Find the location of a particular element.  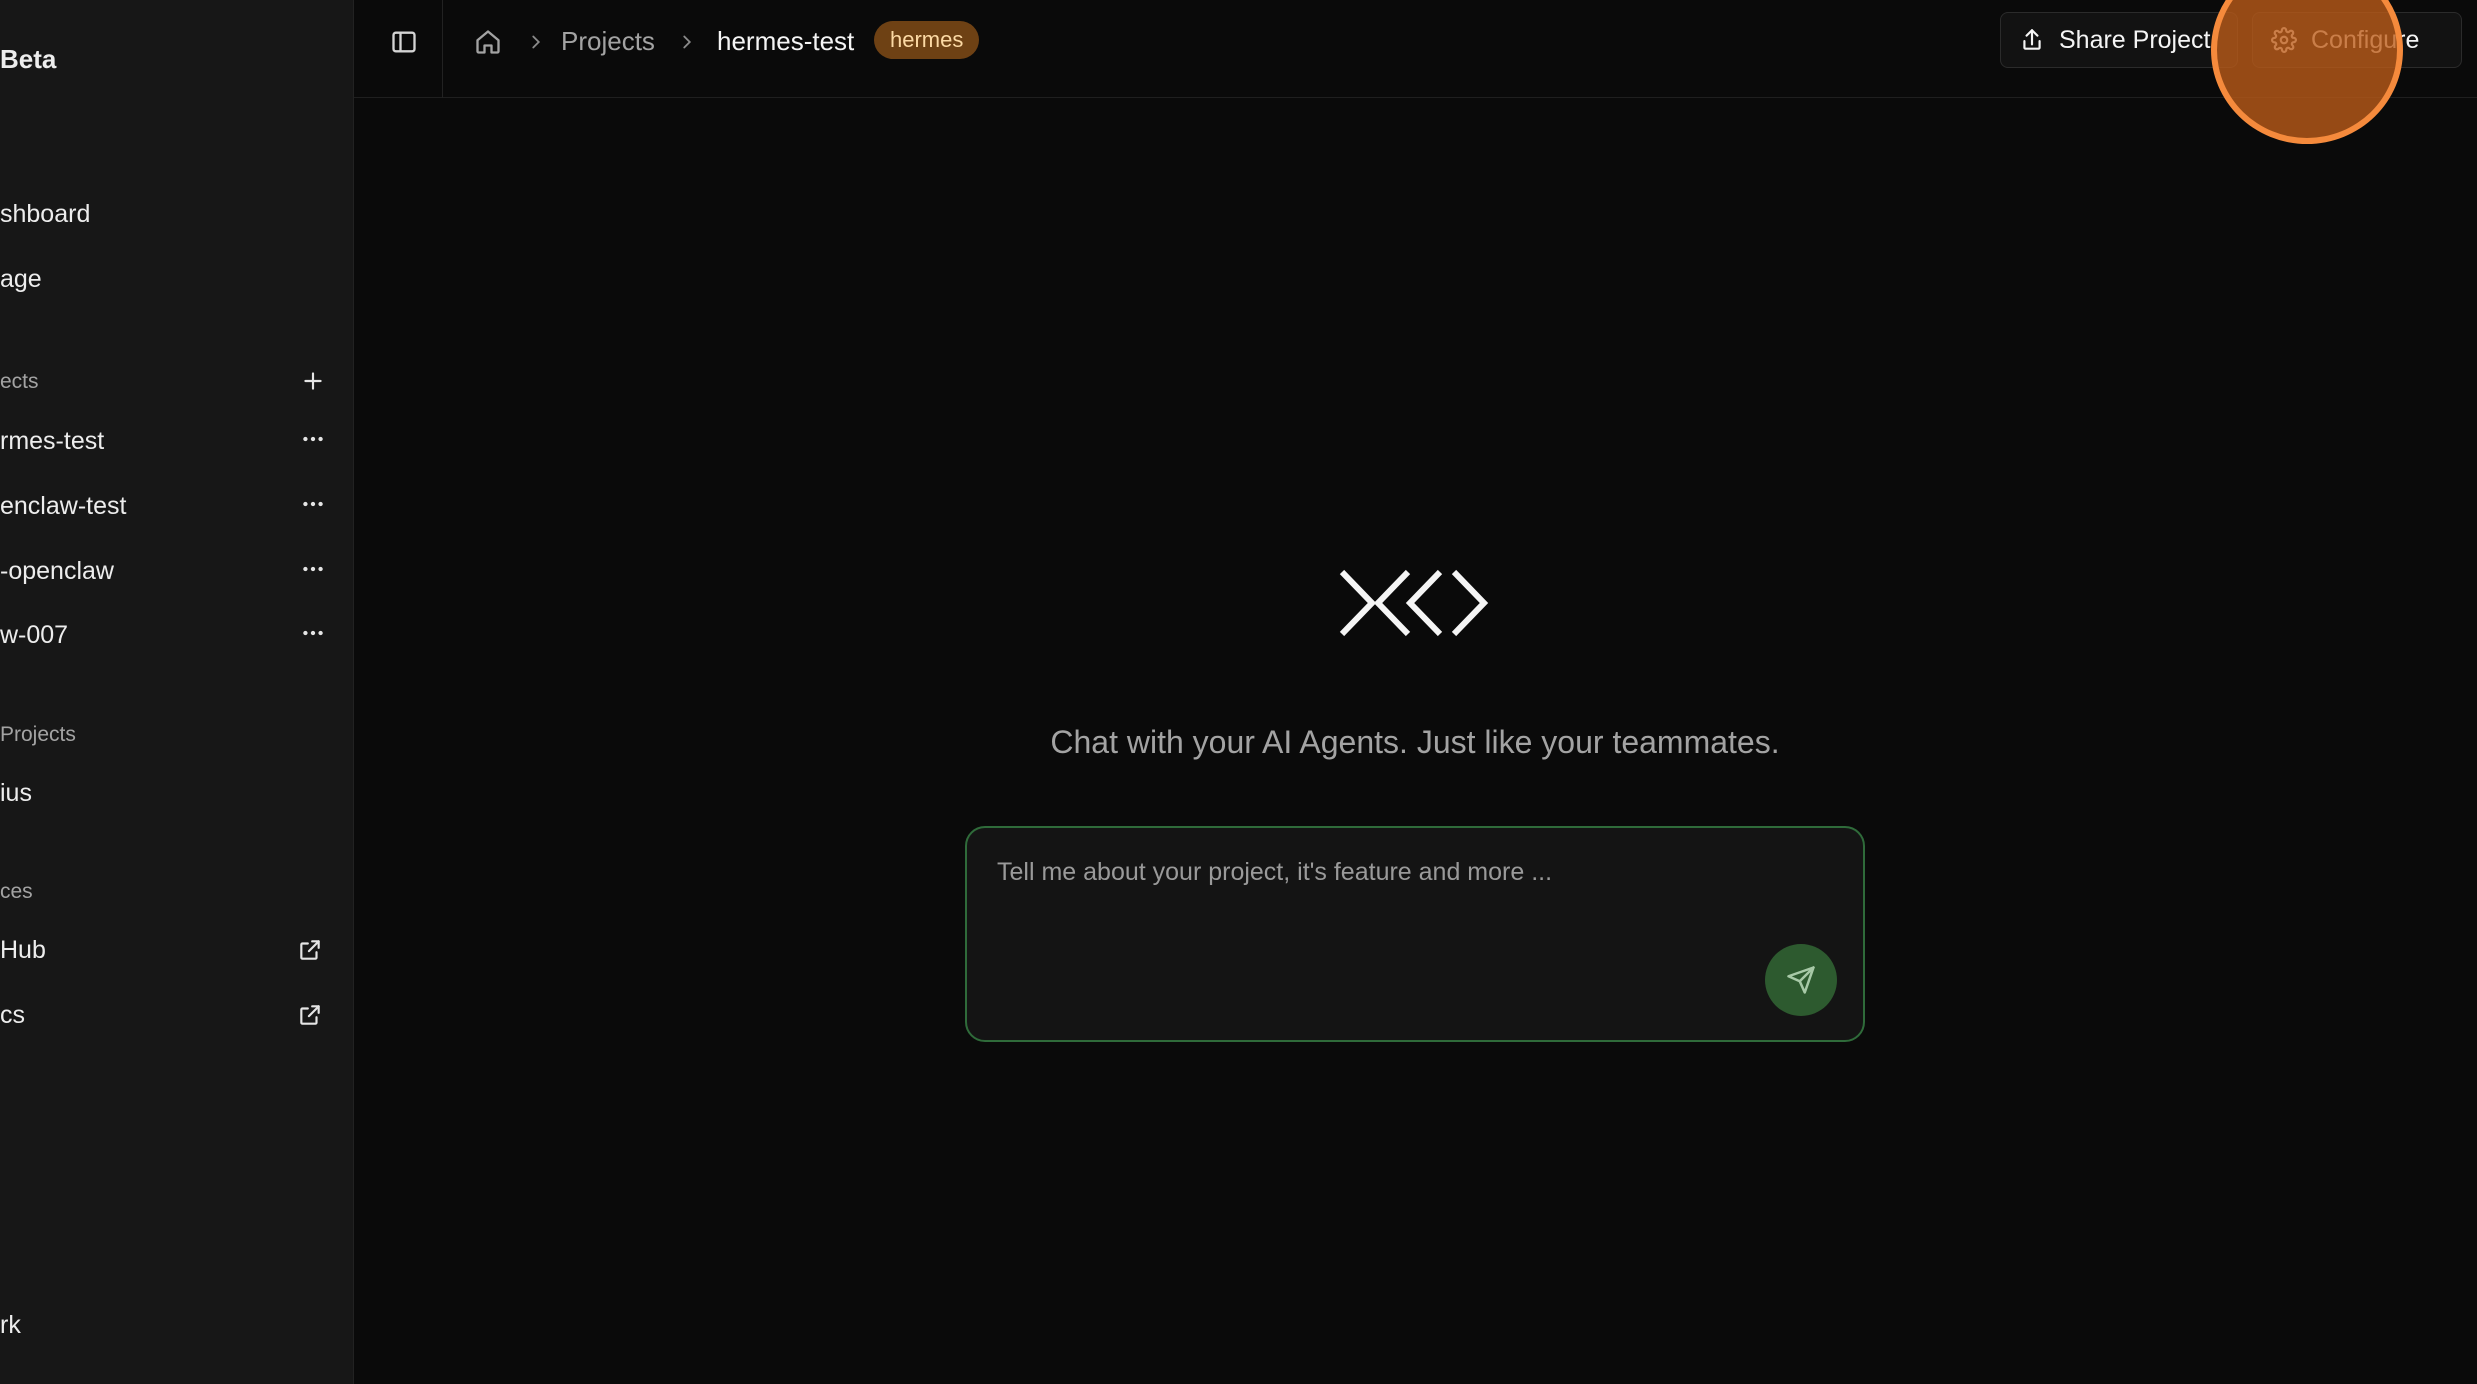

share-project-label: Share Project is located at coordinates (2135, 39).